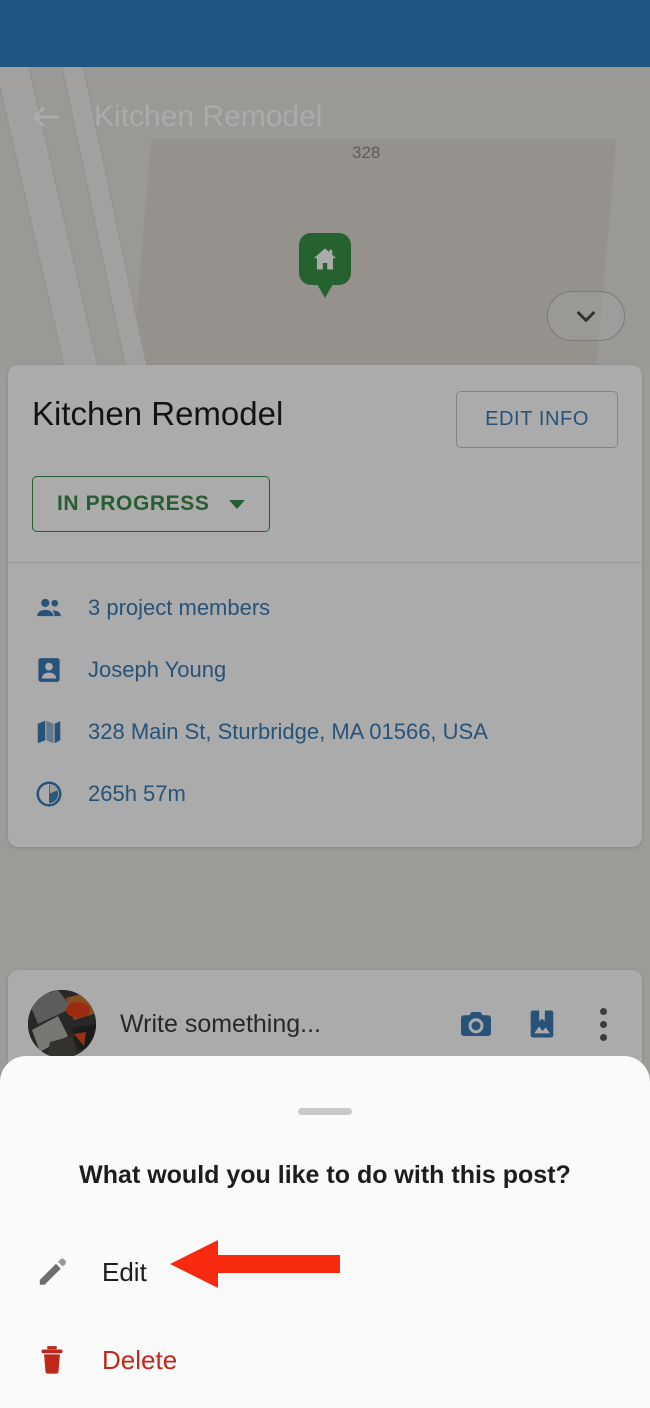 This screenshot has width=650, height=1408. I want to click on left-arrow-annotation, so click(255, 1264).